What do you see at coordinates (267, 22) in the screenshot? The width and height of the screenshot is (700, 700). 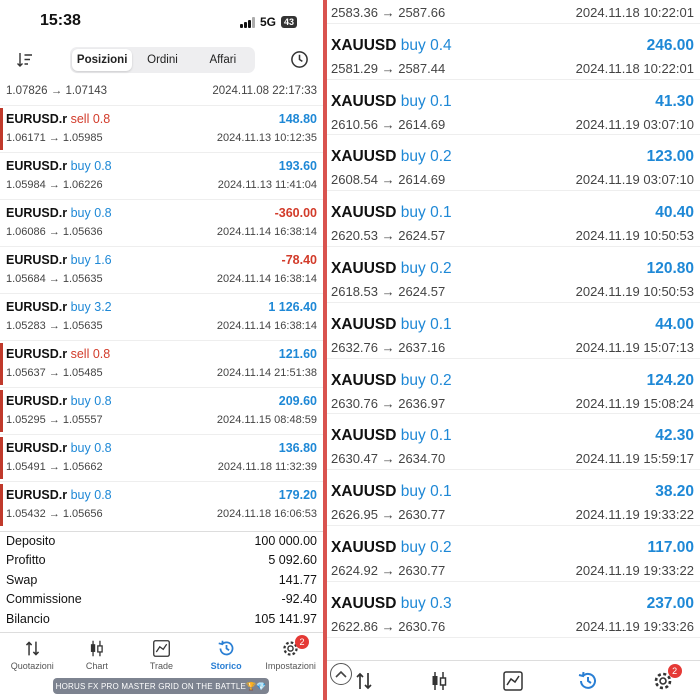 I see `network-label: 5G` at bounding box center [267, 22].